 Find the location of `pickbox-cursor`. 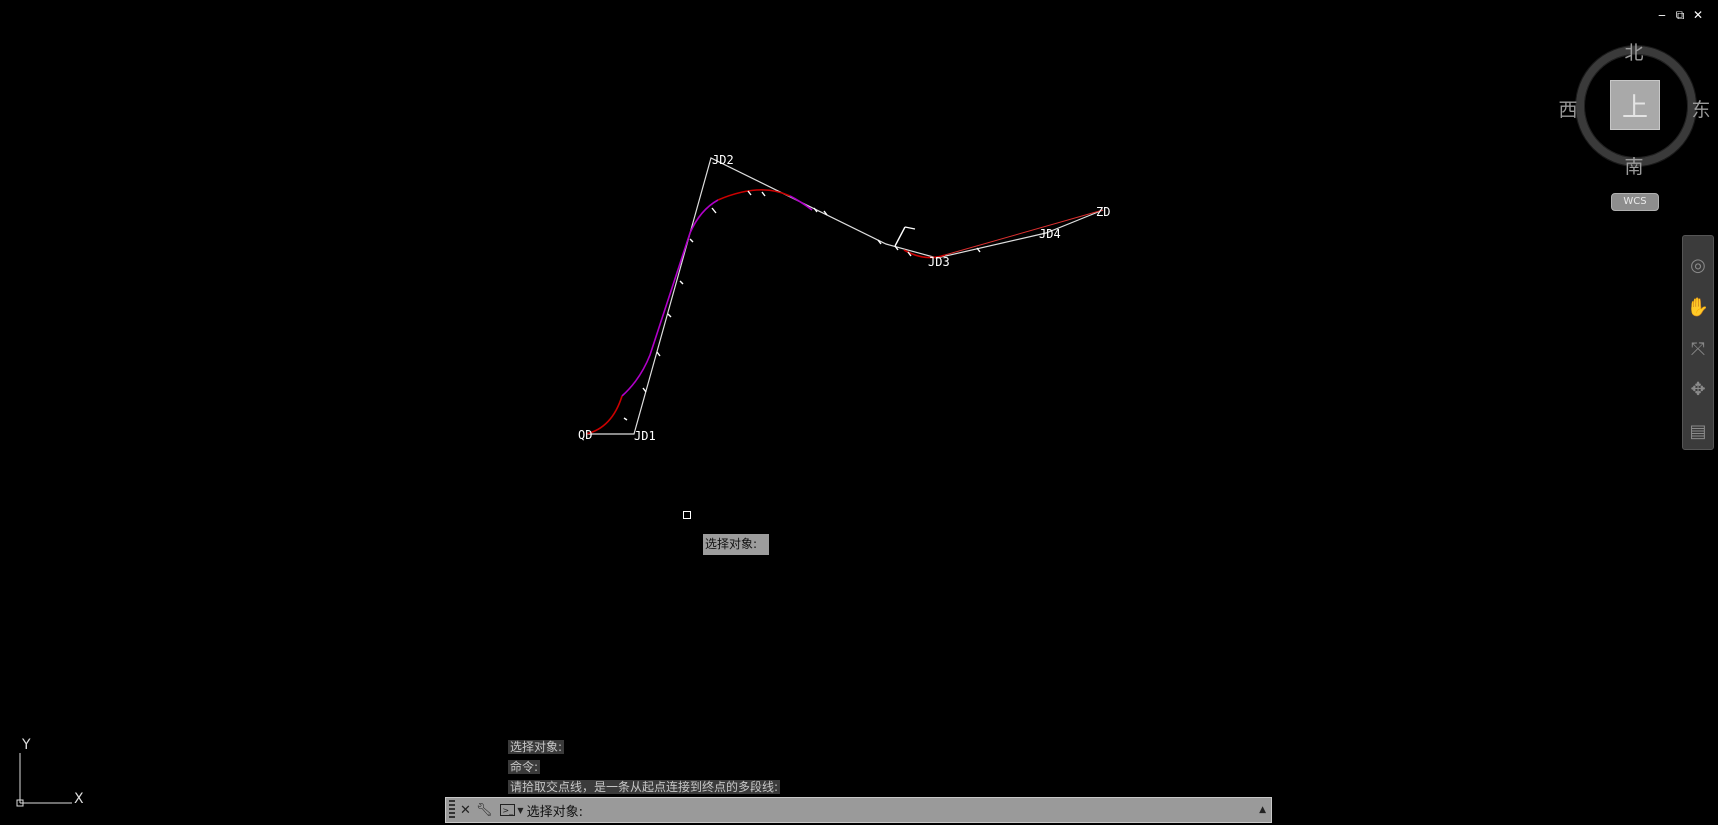

pickbox-cursor is located at coordinates (687, 515).